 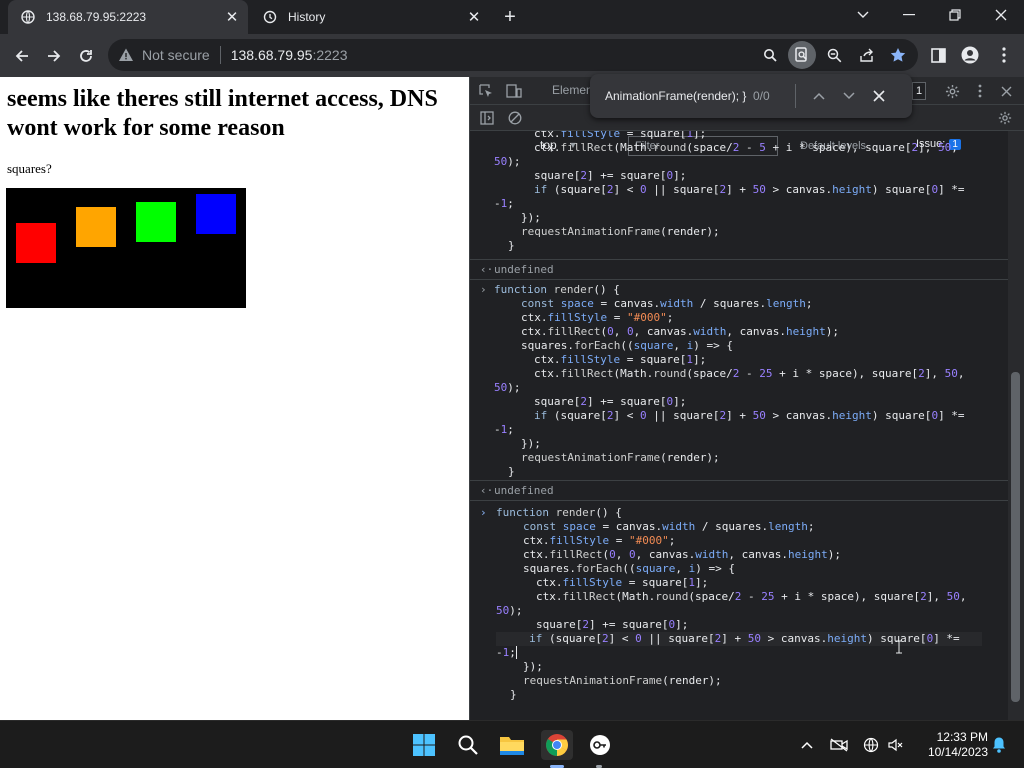 What do you see at coordinates (487, 118) in the screenshot?
I see `sidebar-toggle-icon` at bounding box center [487, 118].